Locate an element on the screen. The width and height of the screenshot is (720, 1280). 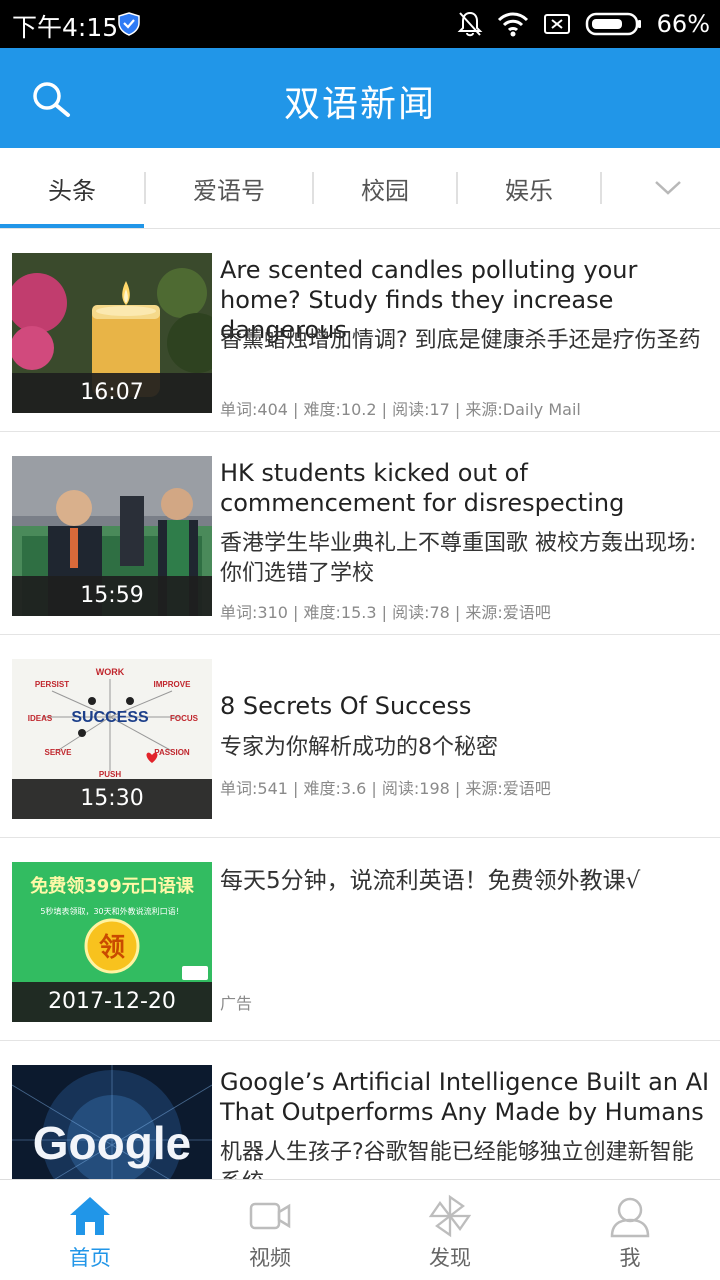
tab-campus: 校园 is located at coordinates (385, 188).